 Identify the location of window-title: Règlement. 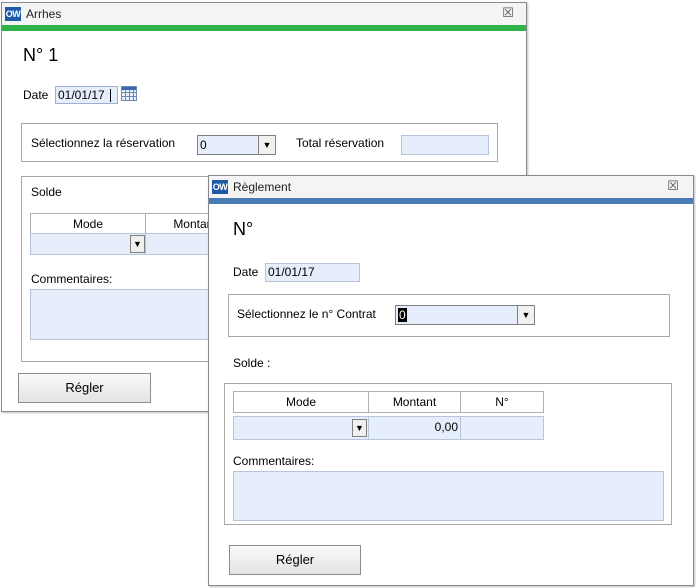
(262, 187).